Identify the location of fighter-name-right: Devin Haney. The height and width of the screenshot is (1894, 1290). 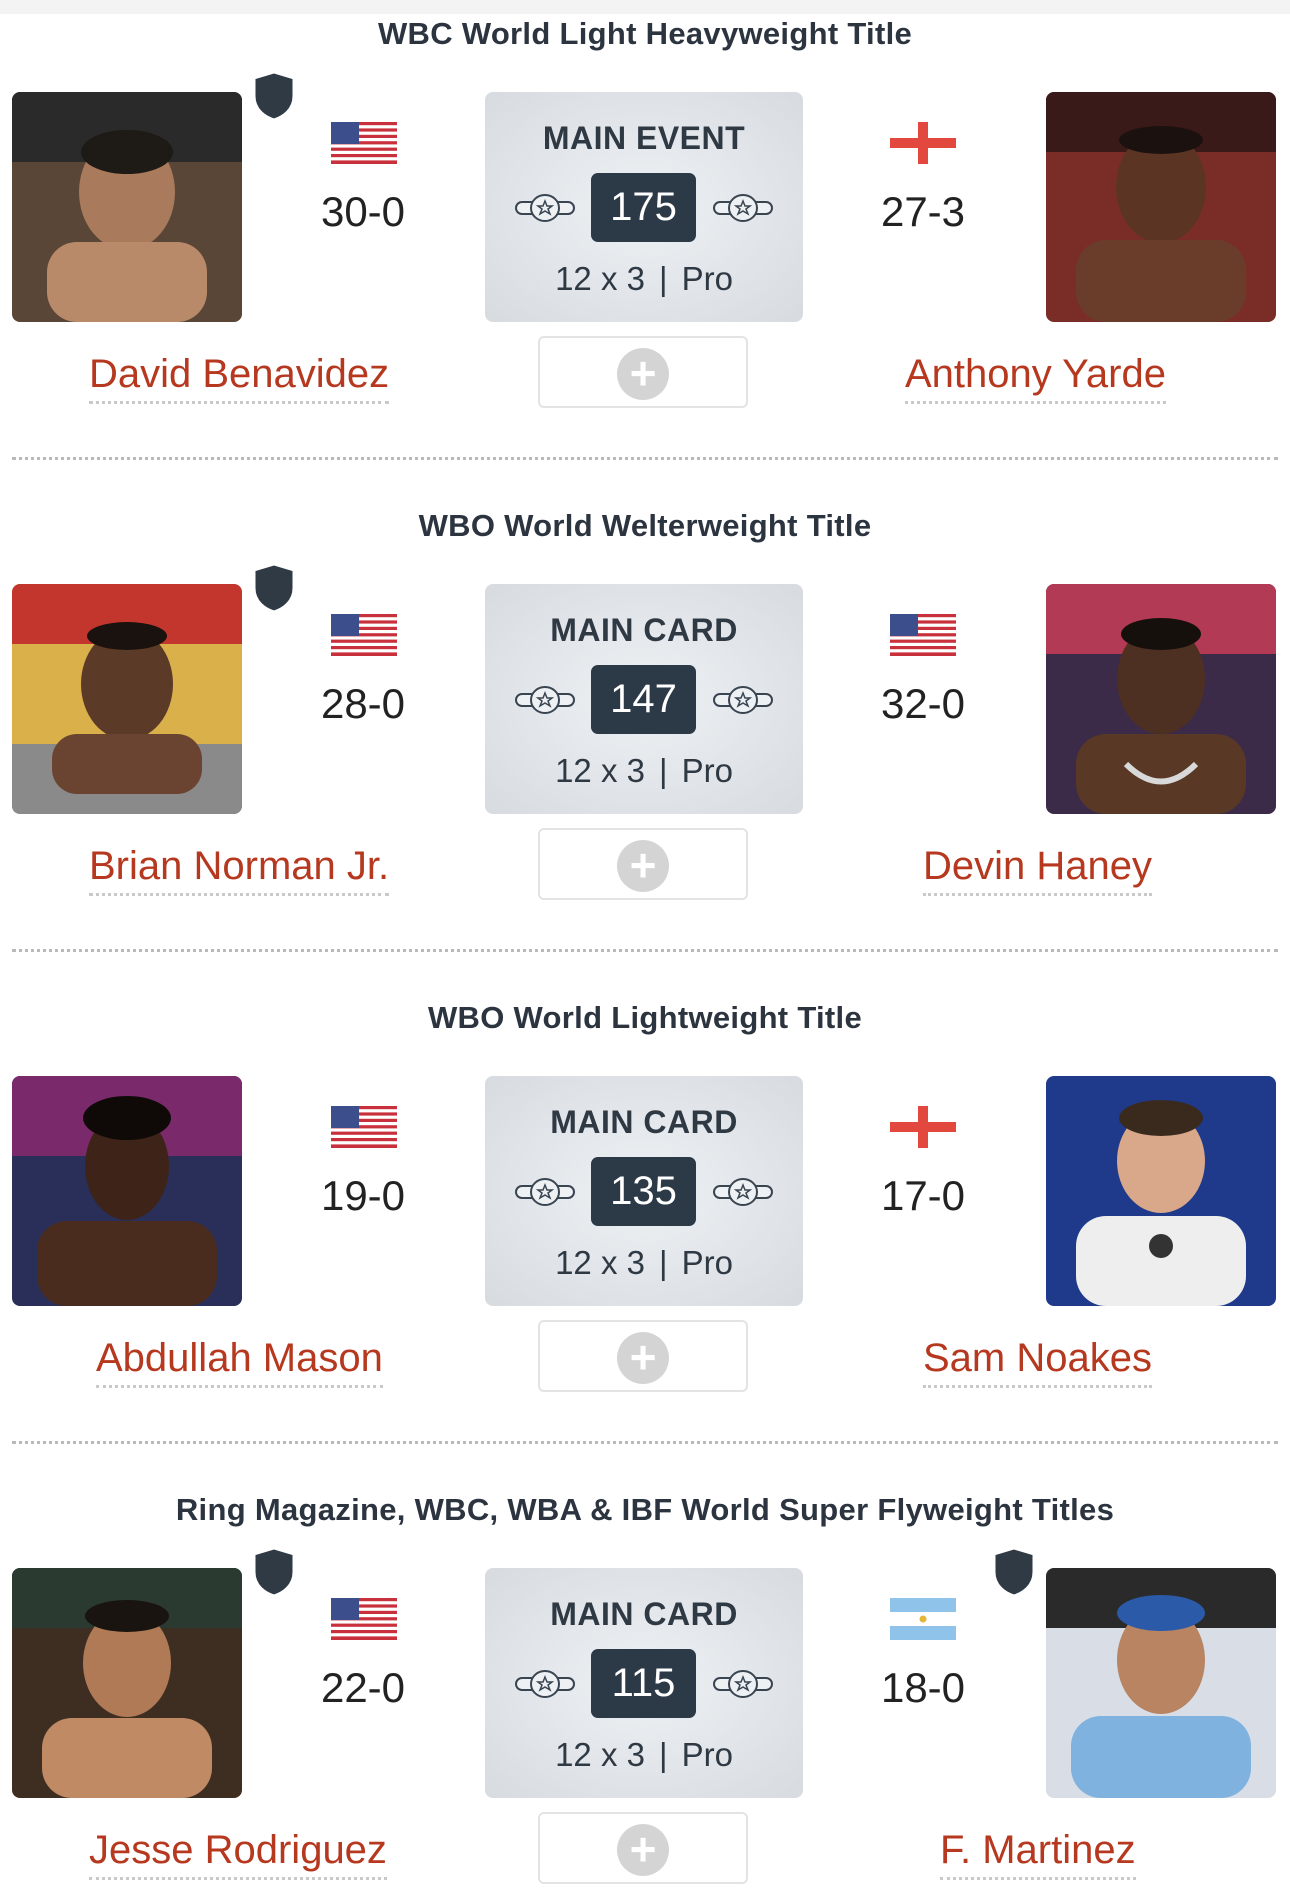
(1038, 870).